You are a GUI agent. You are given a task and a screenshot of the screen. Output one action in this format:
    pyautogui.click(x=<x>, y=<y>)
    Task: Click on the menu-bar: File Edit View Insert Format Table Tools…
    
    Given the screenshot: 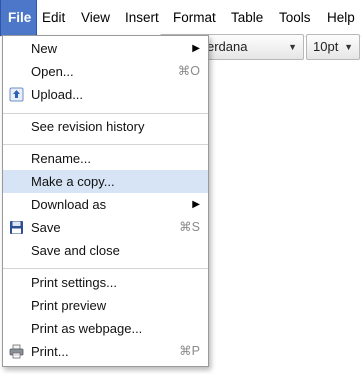 What is the action you would take?
    pyautogui.click(x=180, y=18)
    